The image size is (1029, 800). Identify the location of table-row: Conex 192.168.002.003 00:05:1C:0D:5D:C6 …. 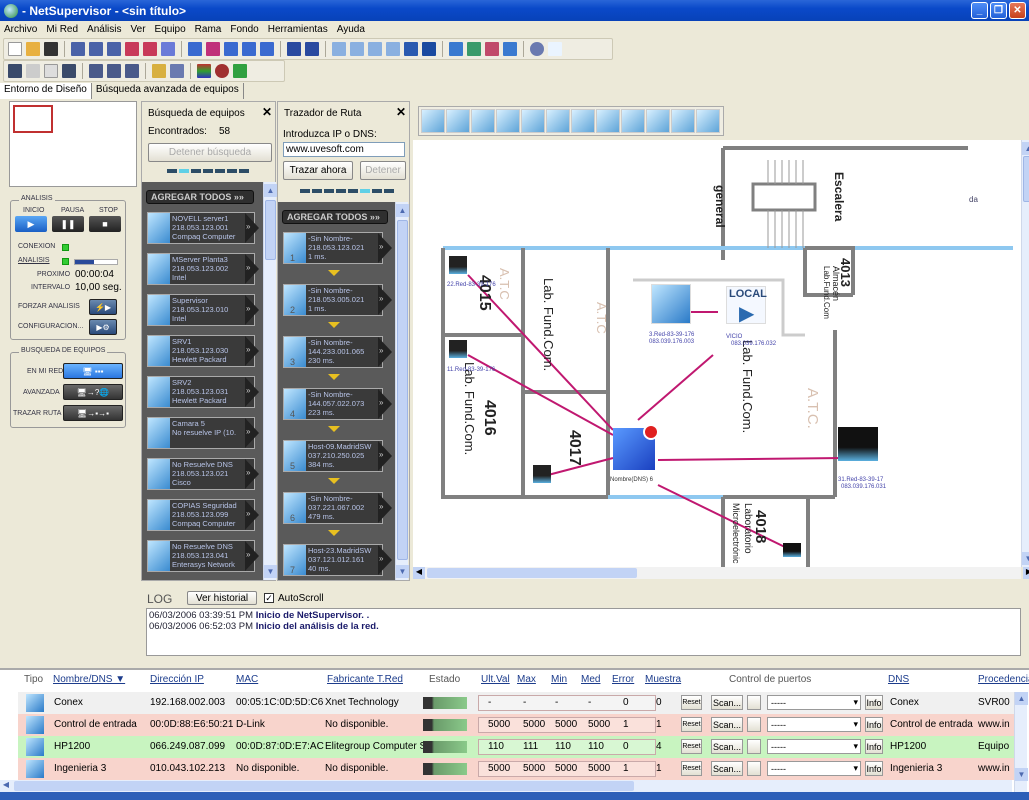
(518, 703).